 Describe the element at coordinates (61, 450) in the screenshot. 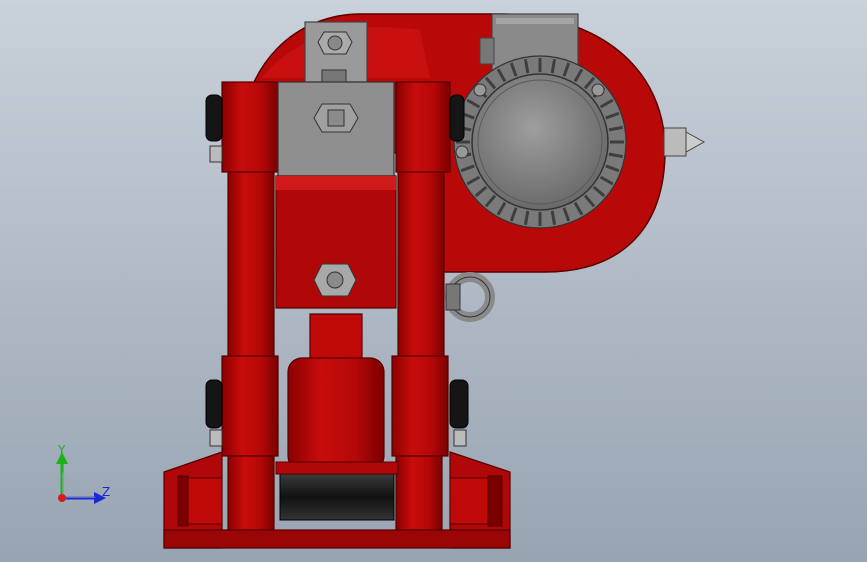

I see `triad-y-label: Y` at that location.